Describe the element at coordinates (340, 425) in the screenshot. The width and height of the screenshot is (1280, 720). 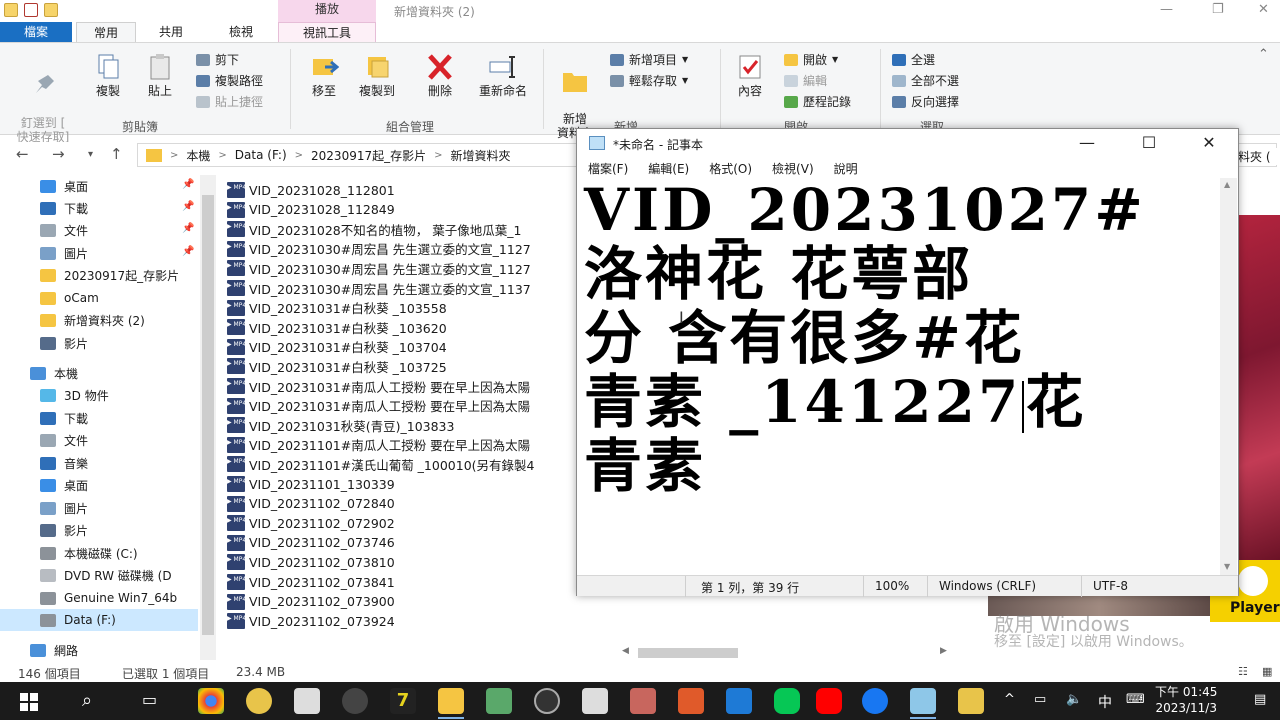
I see `file-row: ▶ MP4 VID_20231031秋葵(青豆)_103833` at that location.